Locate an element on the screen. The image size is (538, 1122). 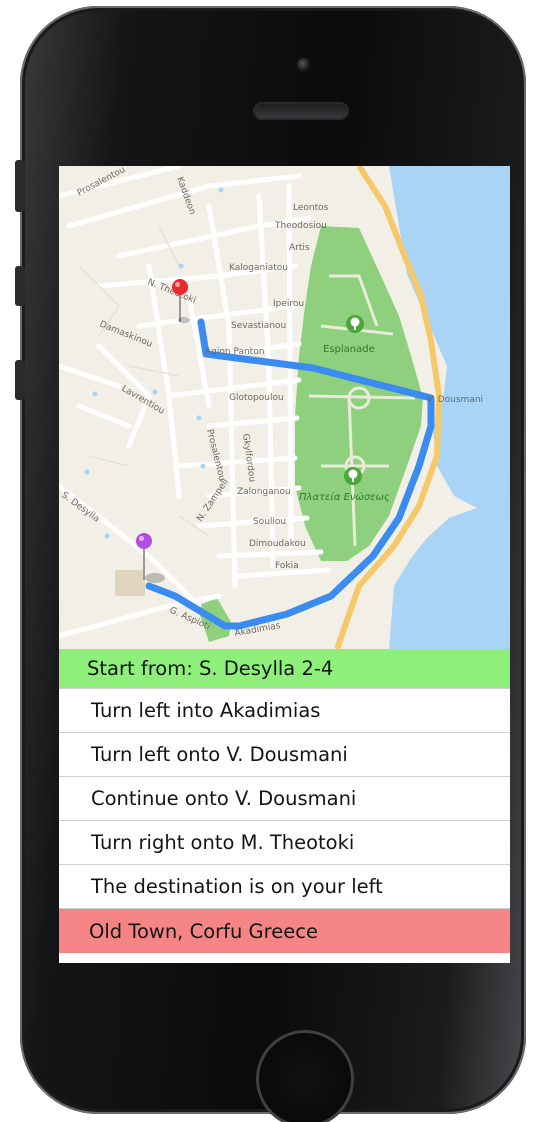
poi-label: Esplanade is located at coordinates (349, 349).